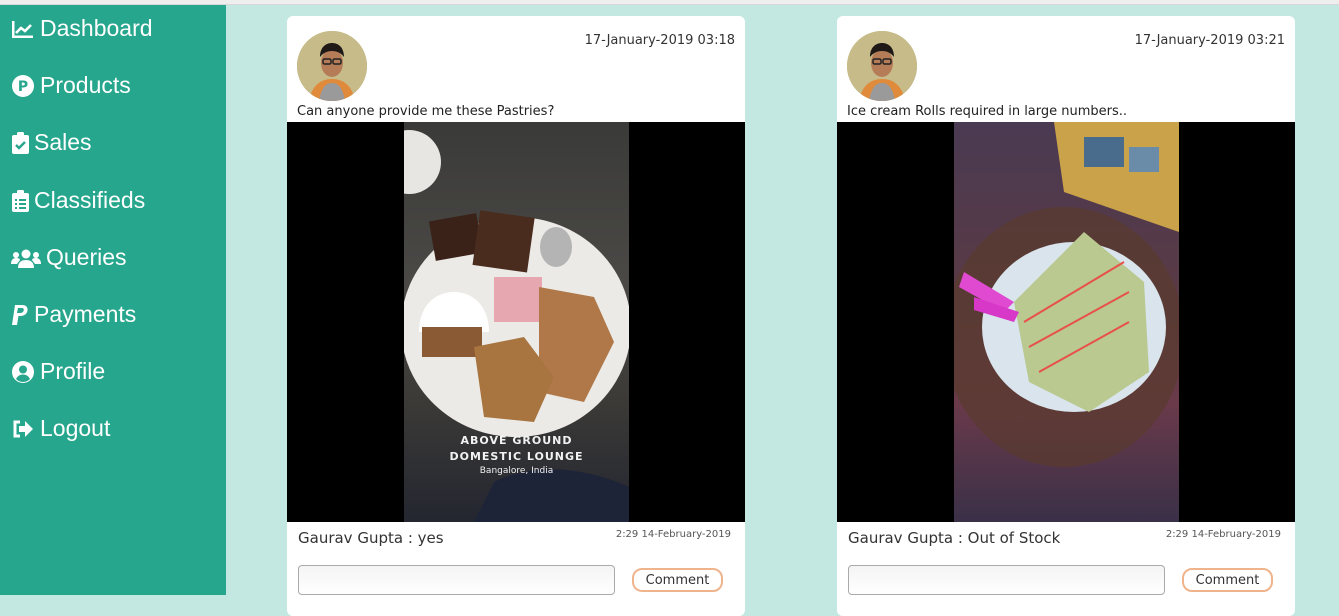 This screenshot has width=1339, height=616. I want to click on sidebar-item-queries: Queries, so click(69, 257).